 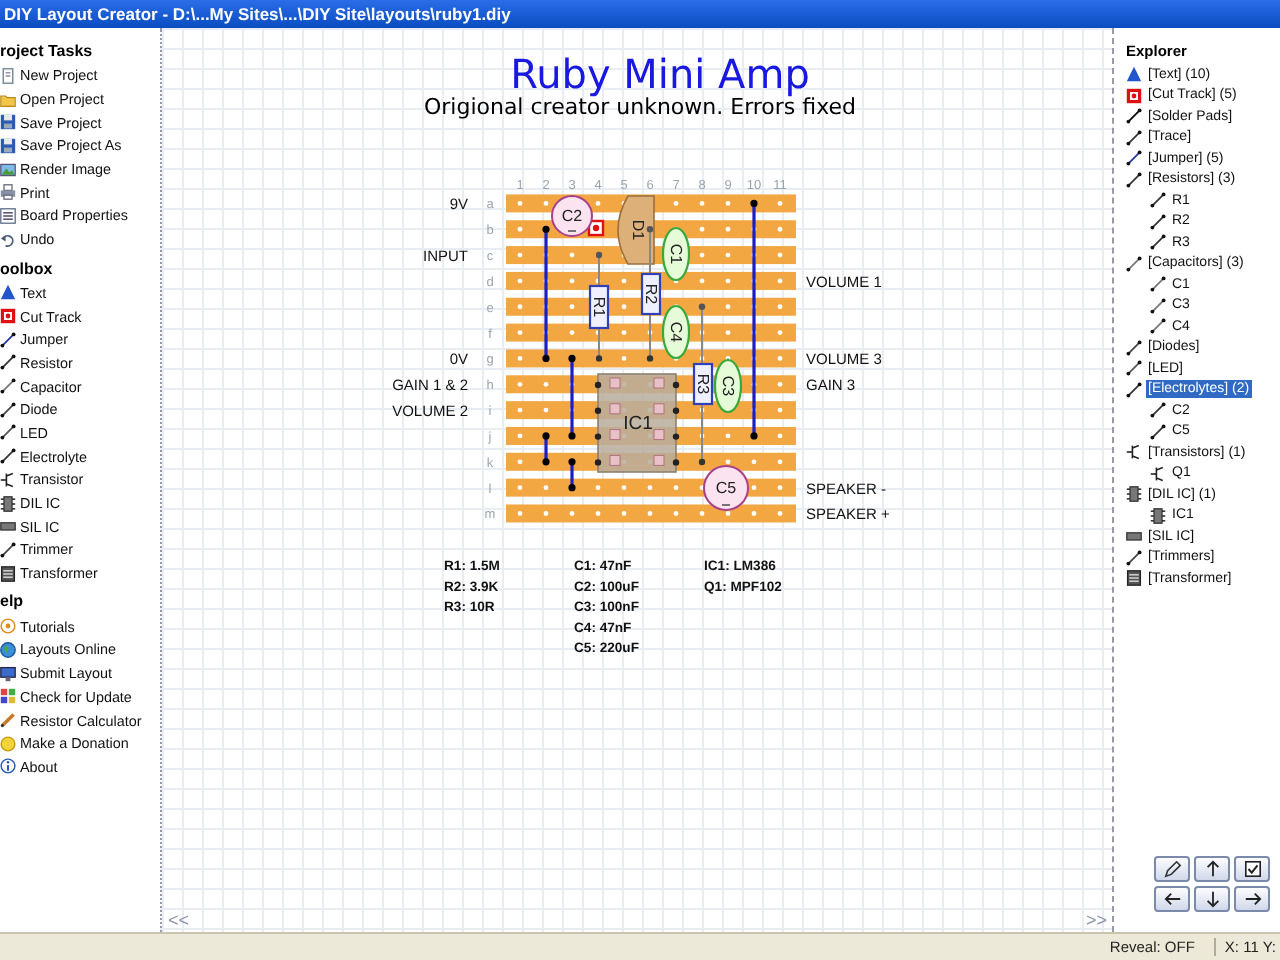 I want to click on ic-chip, so click(x=637, y=423).